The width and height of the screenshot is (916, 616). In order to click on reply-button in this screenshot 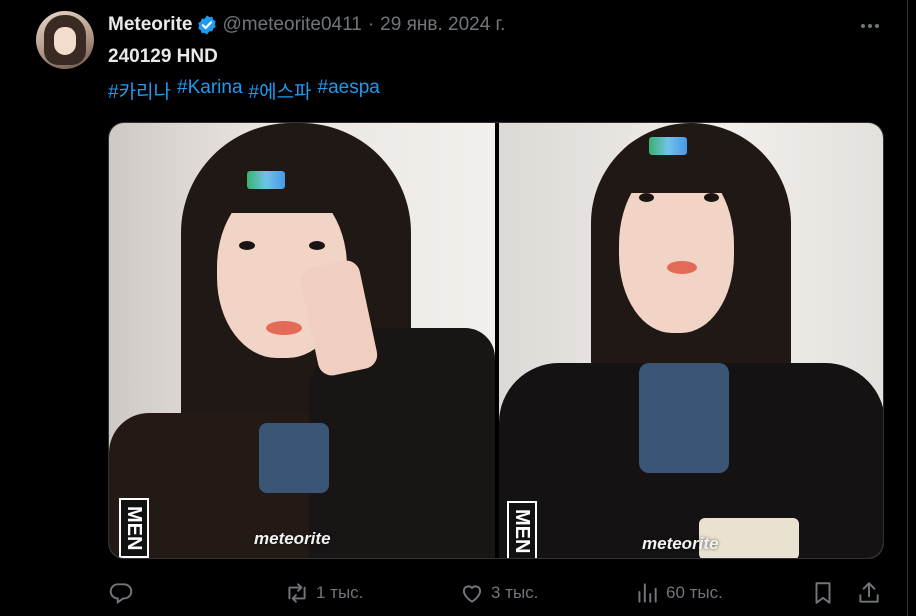, I will do `click(124, 593)`.